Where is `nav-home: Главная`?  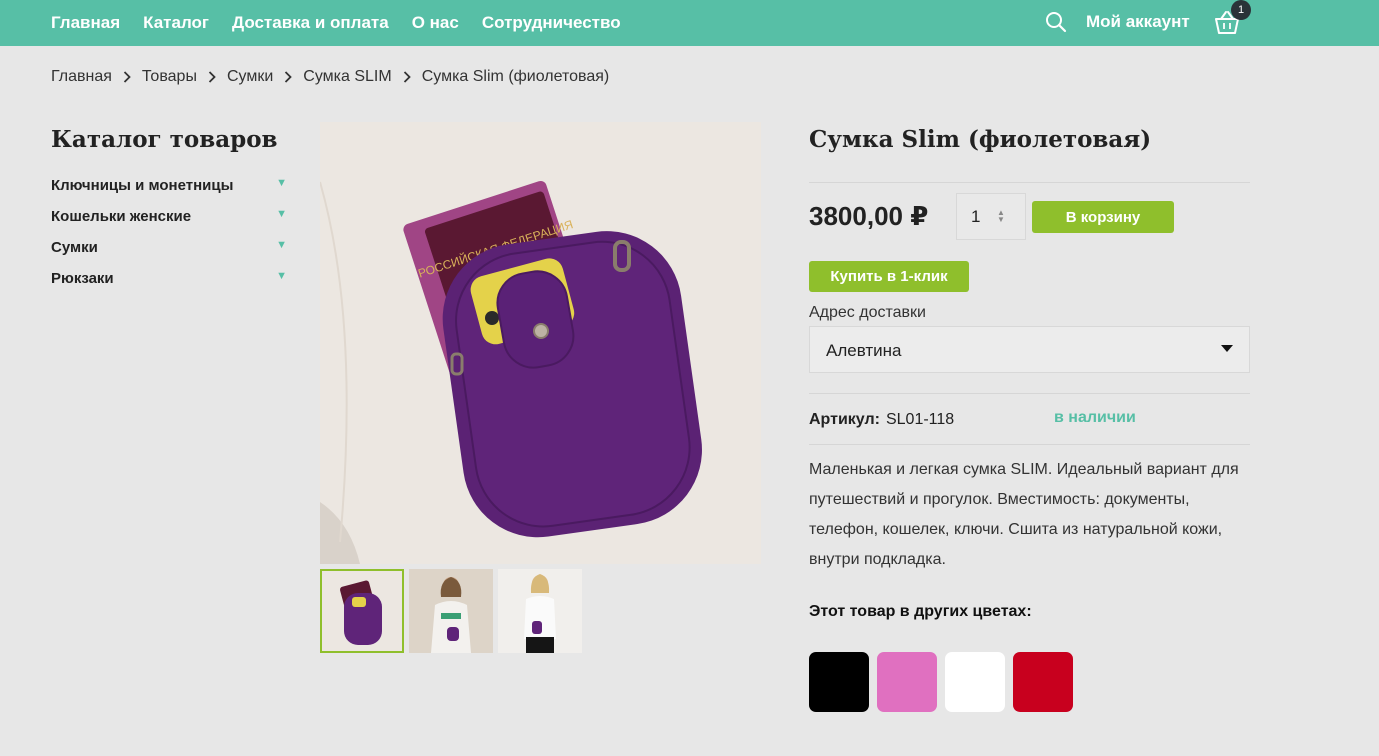
nav-home: Главная is located at coordinates (85, 23).